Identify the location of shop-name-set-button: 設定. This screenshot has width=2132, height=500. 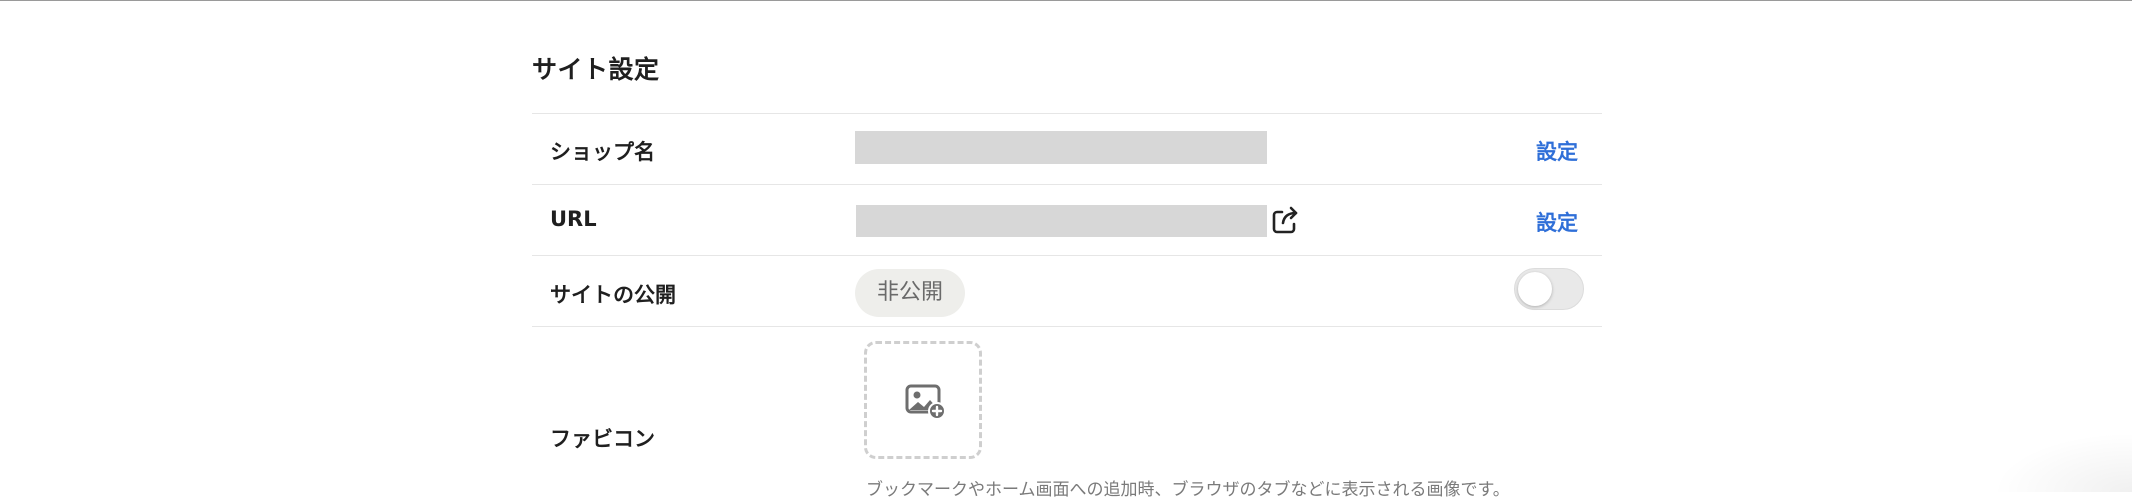
(1557, 151).